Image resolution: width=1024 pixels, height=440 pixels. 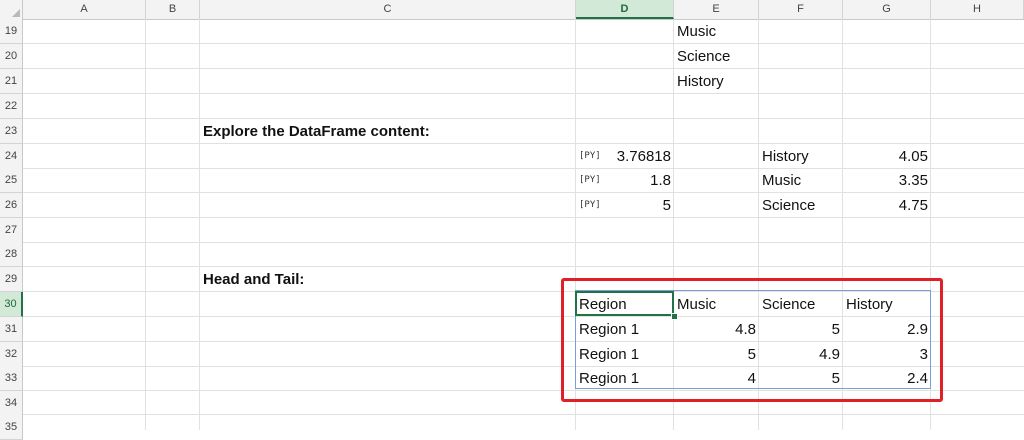 What do you see at coordinates (625, 205) in the screenshot?
I see `cell-d26: [PY] 5` at bounding box center [625, 205].